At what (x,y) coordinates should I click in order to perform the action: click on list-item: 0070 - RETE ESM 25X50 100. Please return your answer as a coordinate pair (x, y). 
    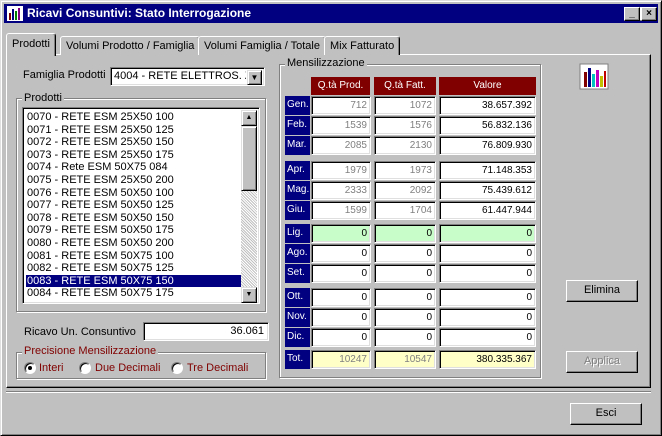
    Looking at the image, I should click on (134, 117).